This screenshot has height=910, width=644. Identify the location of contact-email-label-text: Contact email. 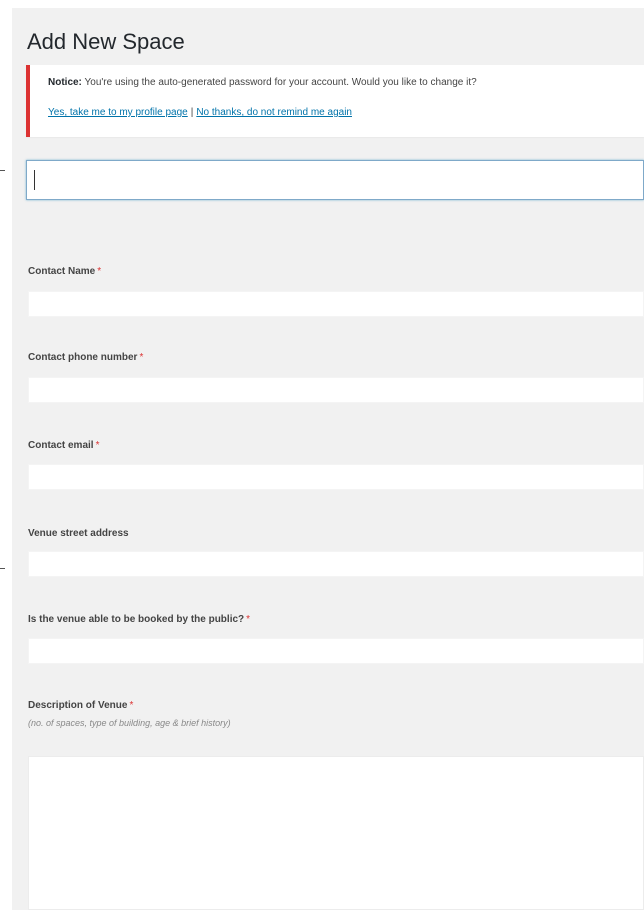
(61, 445).